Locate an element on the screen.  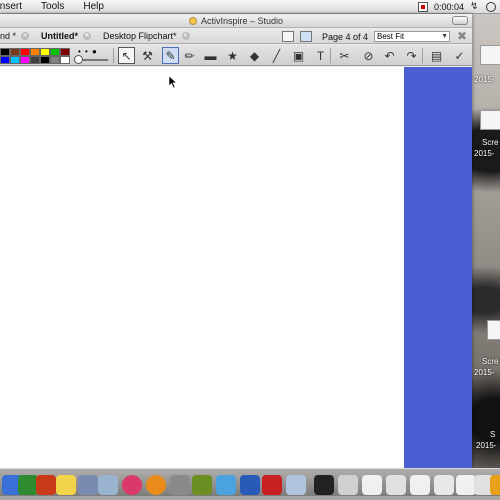
mouse-cursor-icon is located at coordinates (173, 82).